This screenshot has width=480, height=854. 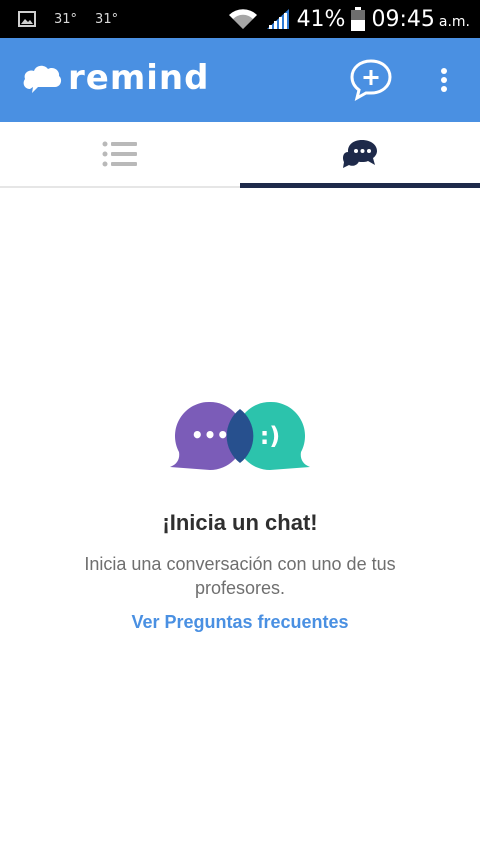 What do you see at coordinates (240, 80) in the screenshot?
I see `app-bar: remind` at bounding box center [240, 80].